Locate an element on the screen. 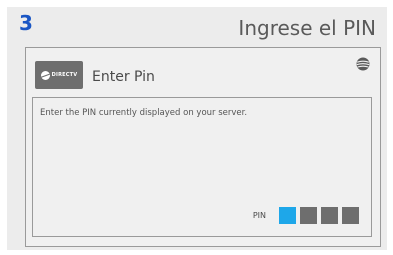  dialog-title: Enter Pin is located at coordinates (123, 77).